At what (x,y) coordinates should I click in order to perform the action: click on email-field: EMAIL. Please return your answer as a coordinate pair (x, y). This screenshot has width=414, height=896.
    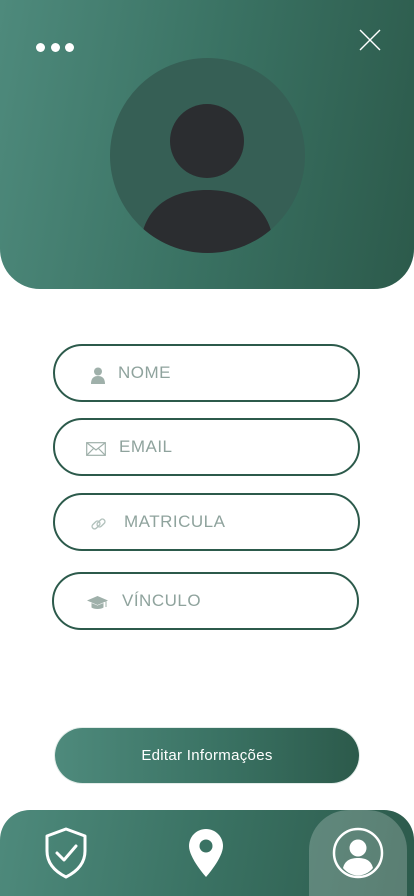
    Looking at the image, I should click on (206, 447).